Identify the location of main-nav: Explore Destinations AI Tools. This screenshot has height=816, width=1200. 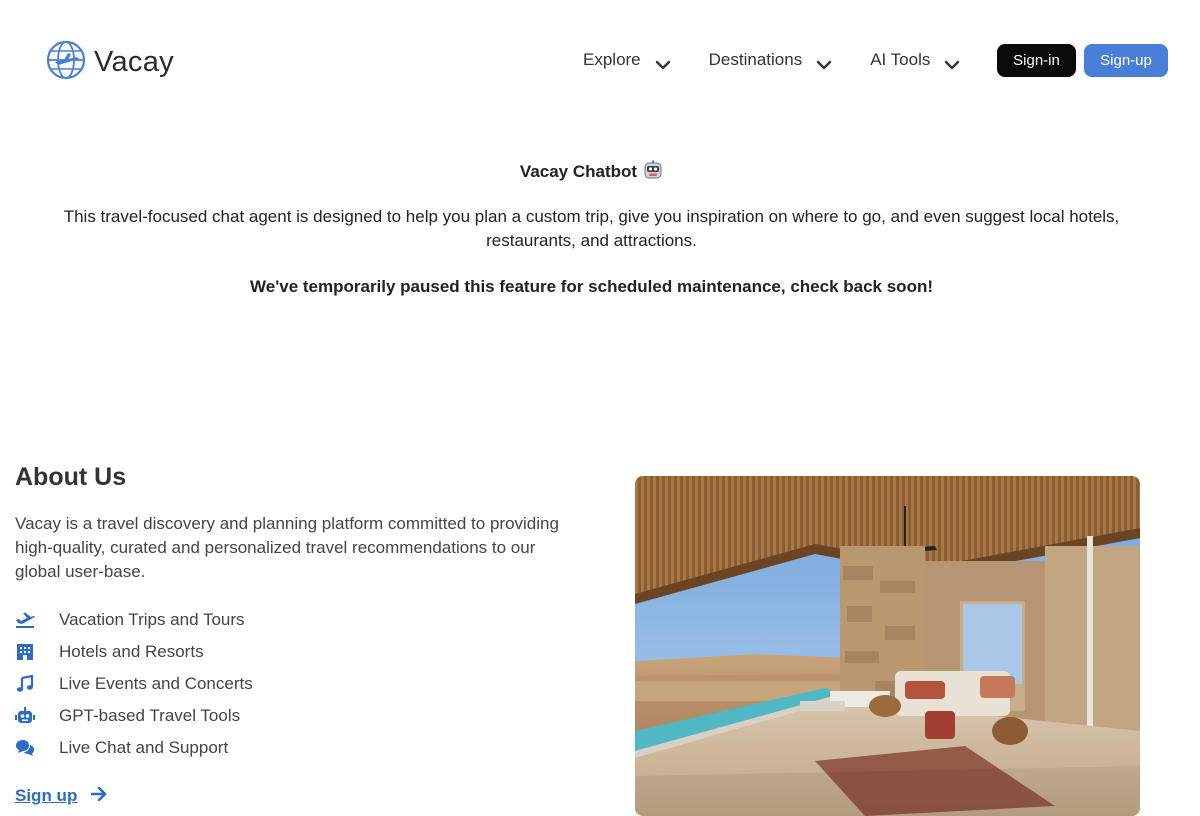
(771, 60).